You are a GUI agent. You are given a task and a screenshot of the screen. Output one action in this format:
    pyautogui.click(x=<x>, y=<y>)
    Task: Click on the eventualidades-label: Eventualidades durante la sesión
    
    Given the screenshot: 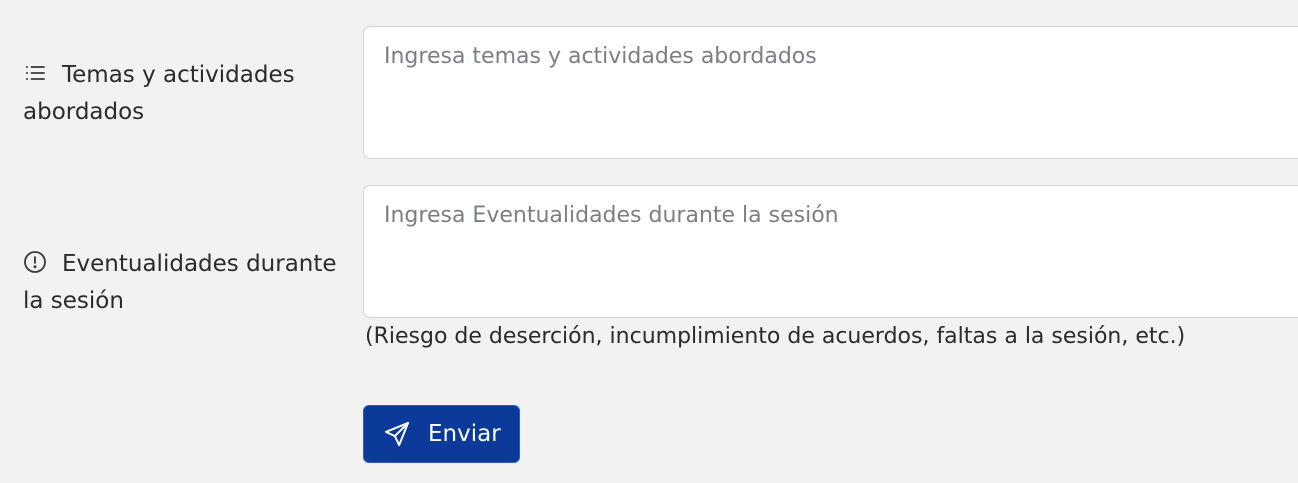 What is the action you would take?
    pyautogui.click(x=183, y=283)
    